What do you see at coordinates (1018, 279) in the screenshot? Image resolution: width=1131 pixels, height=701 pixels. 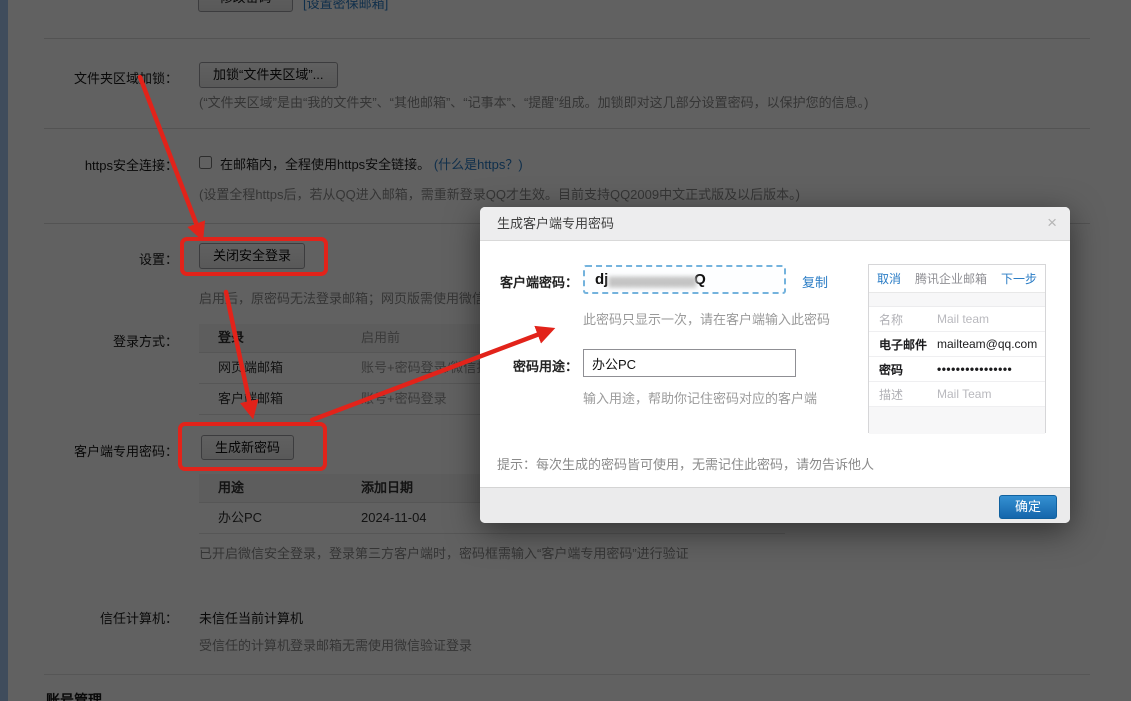 I see `client-next-link: 下一步` at bounding box center [1018, 279].